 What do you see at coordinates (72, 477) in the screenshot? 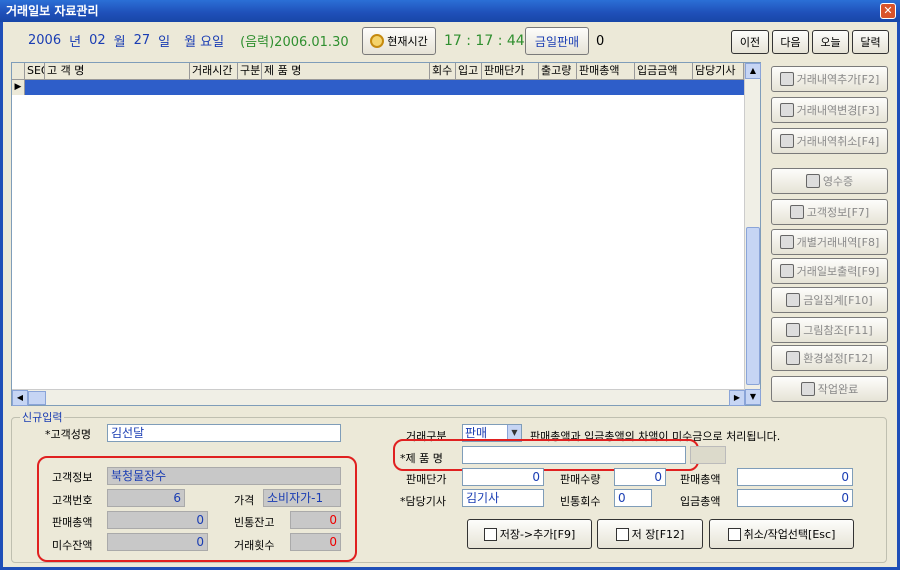
I see `customer-info-label: 고객정보` at bounding box center [72, 477].